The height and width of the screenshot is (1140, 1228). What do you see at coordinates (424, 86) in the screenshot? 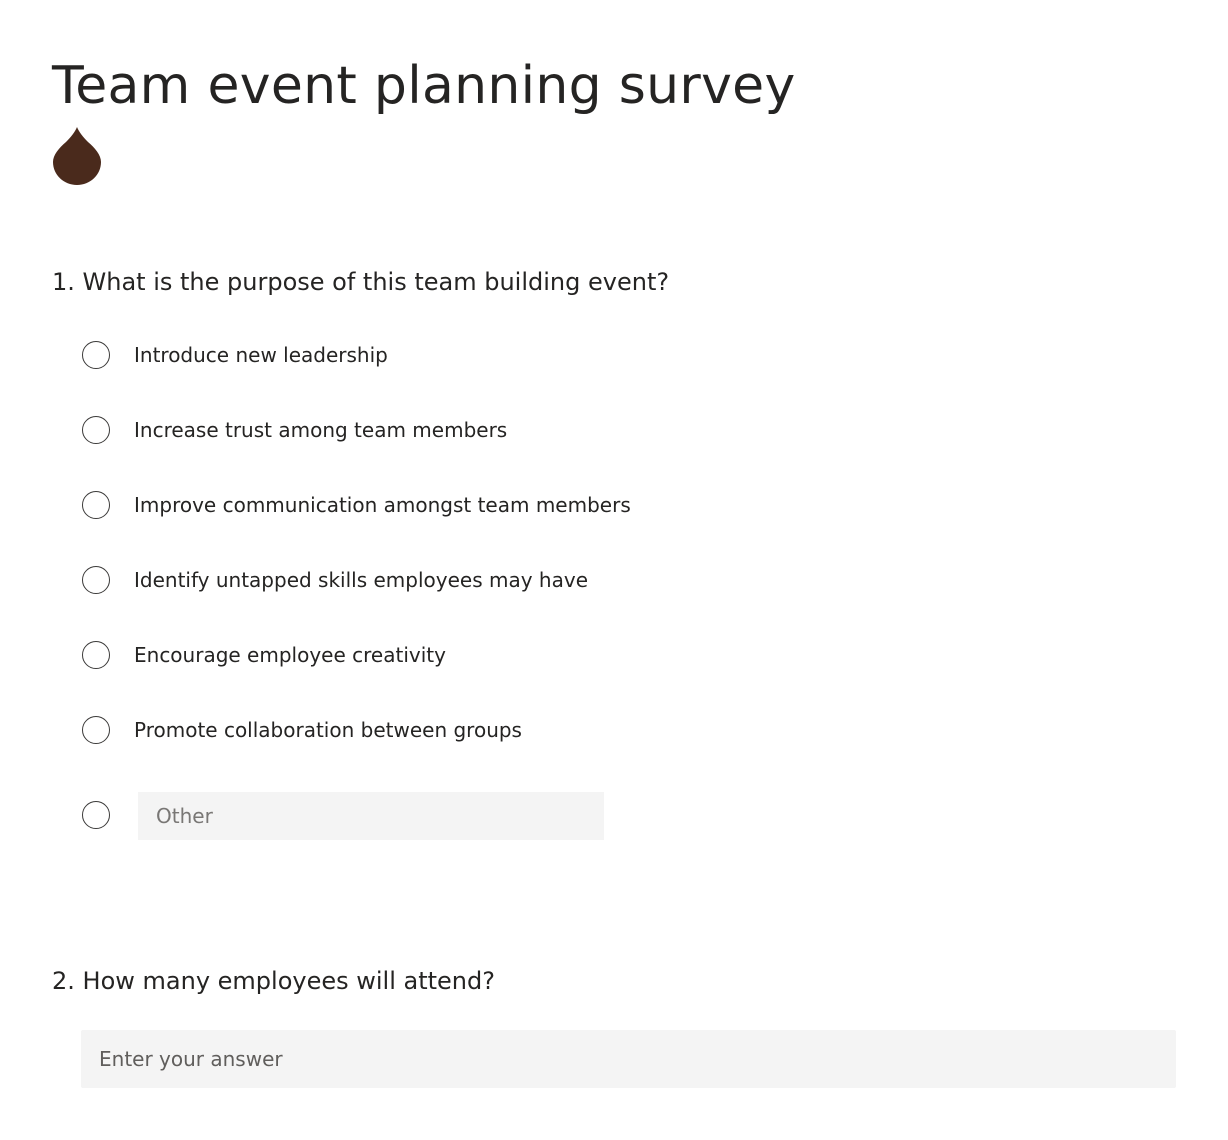
I see `form-title: Team event planning survey` at bounding box center [424, 86].